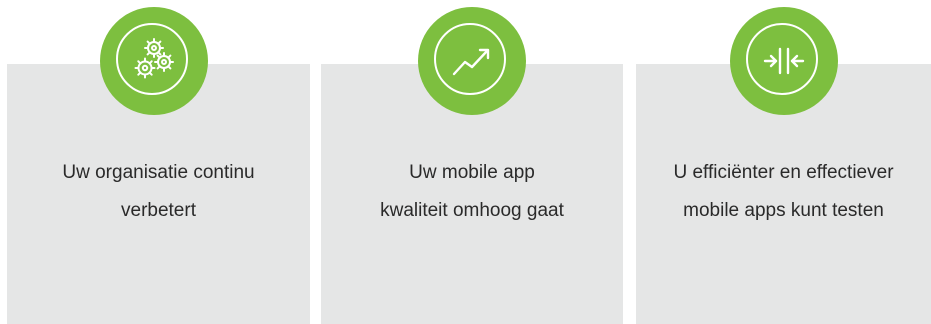  I want to click on gears-icon-graphic, so click(154, 58).